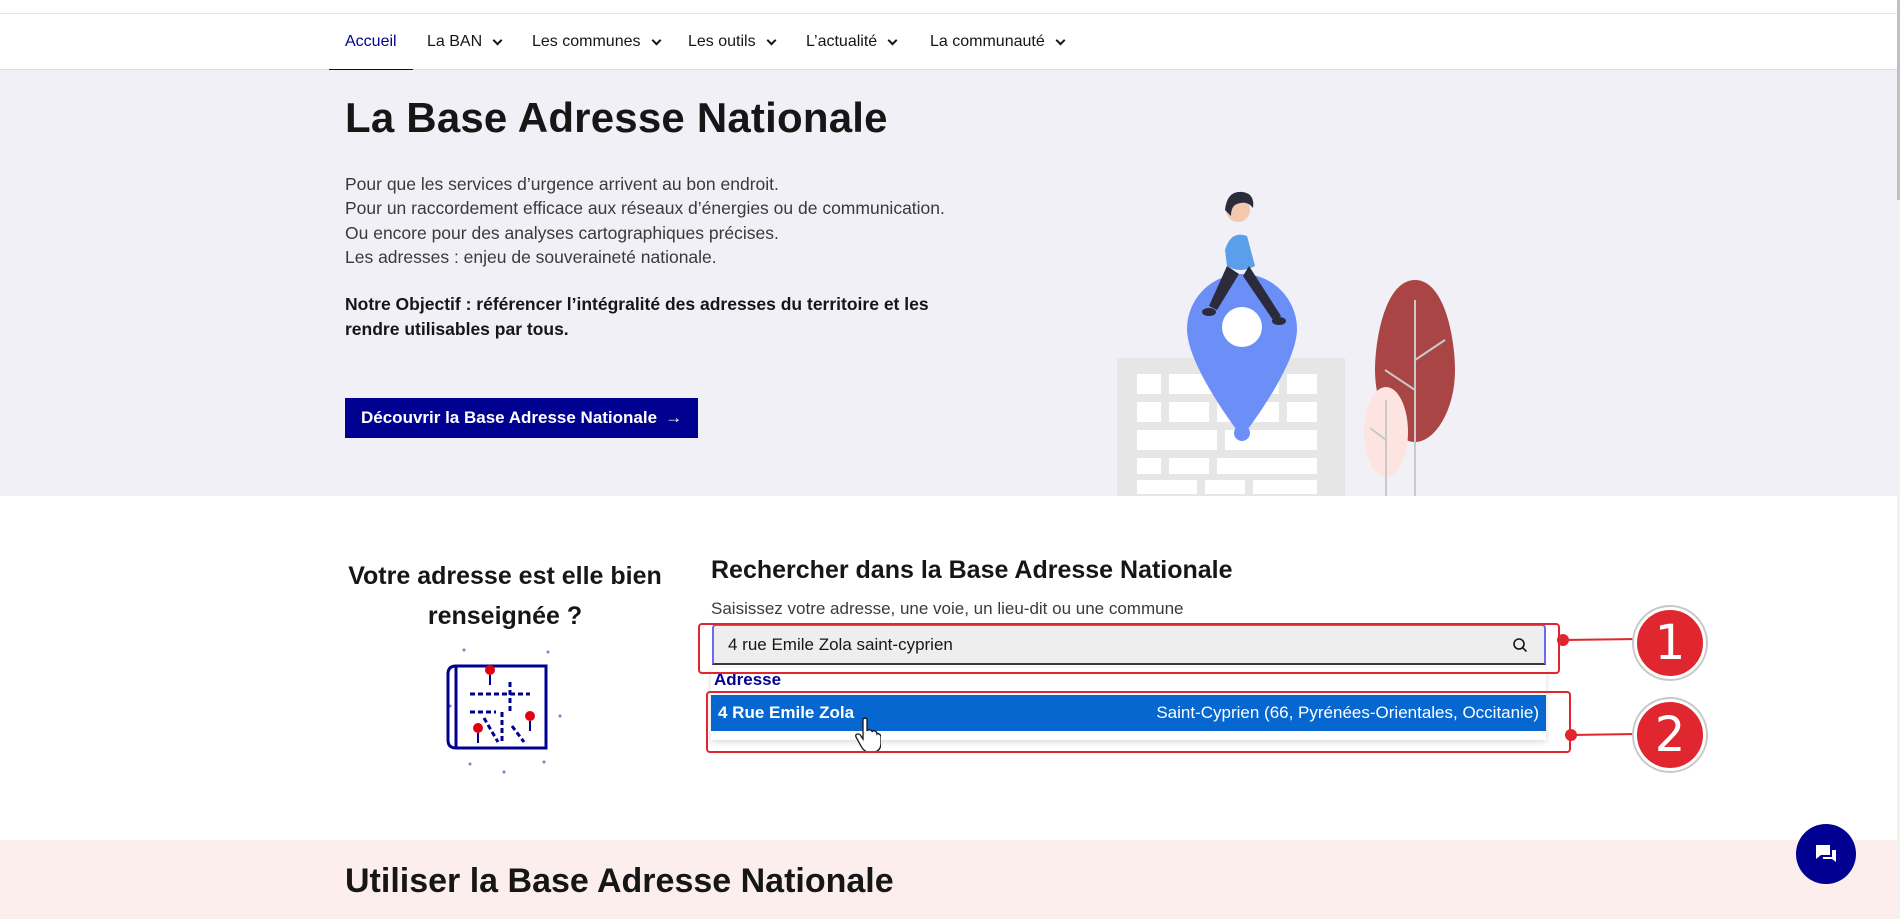 The image size is (1900, 919). Describe the element at coordinates (408, 304) in the screenshot. I see `goal-label: Notre Objectif :` at that location.